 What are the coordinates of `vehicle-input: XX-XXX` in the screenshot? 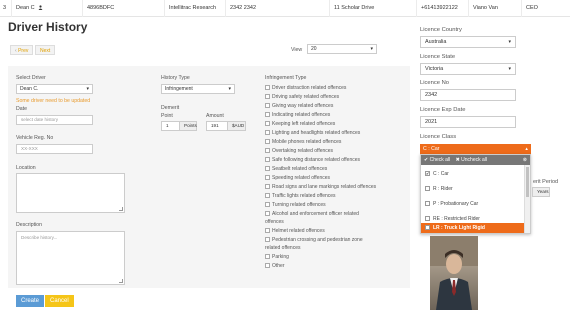 It's located at (54, 149).